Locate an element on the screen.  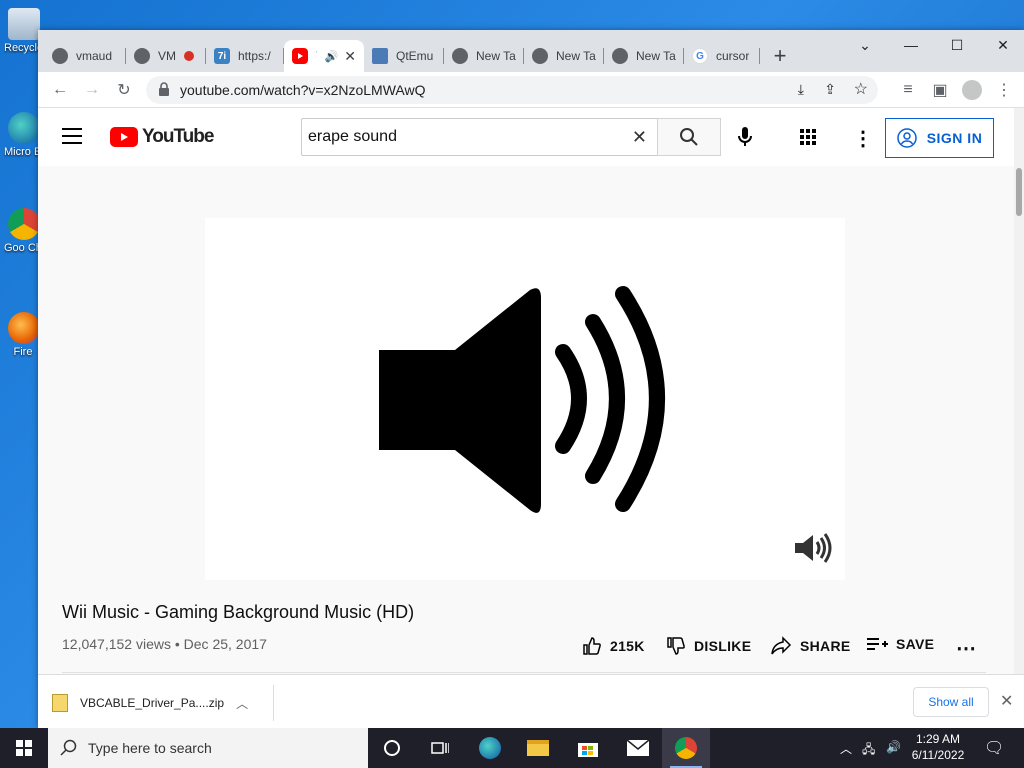
task-view-icon is located at coordinates (440, 748).